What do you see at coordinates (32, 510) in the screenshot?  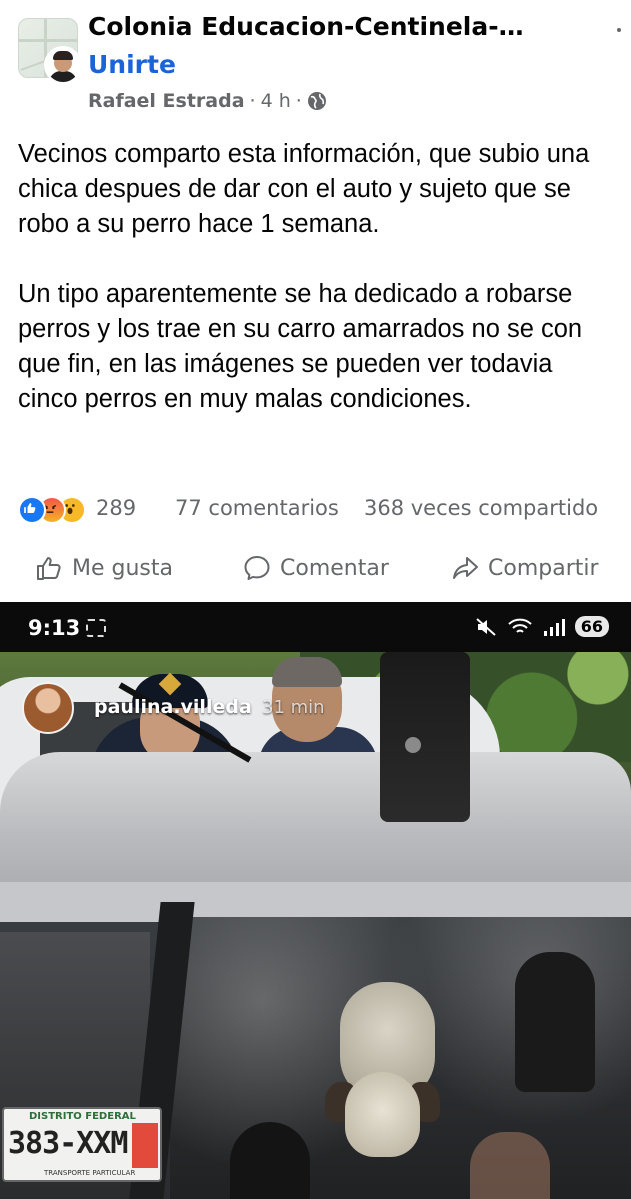 I see `like-icon` at bounding box center [32, 510].